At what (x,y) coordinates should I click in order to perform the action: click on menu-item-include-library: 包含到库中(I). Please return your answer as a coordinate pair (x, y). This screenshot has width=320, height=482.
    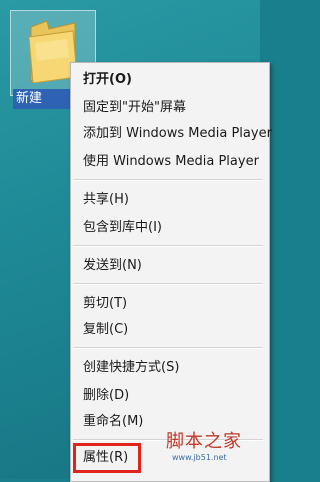
    Looking at the image, I should click on (122, 228).